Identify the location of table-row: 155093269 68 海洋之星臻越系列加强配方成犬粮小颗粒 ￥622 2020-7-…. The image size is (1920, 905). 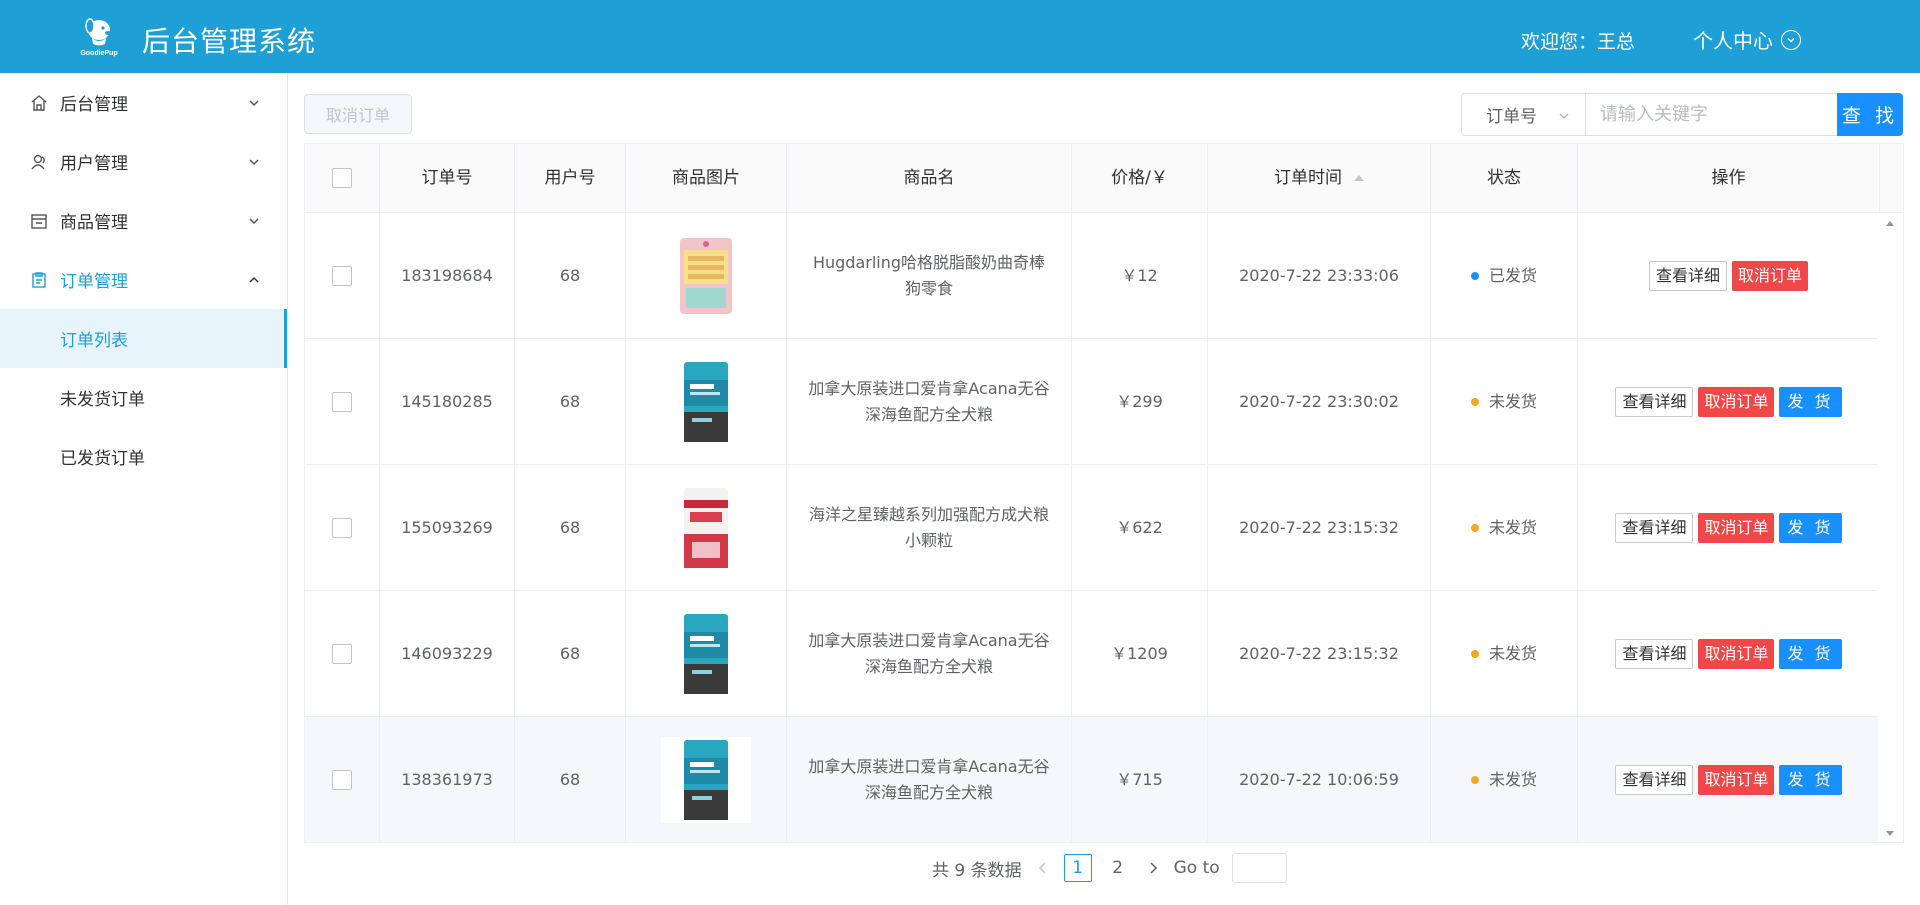
(1104, 528).